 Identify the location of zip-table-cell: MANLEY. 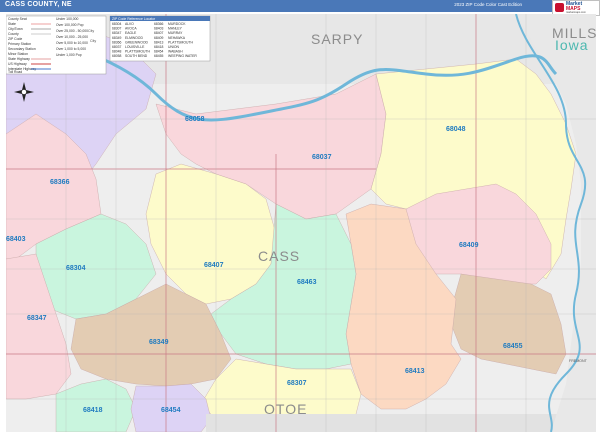
(175, 29).